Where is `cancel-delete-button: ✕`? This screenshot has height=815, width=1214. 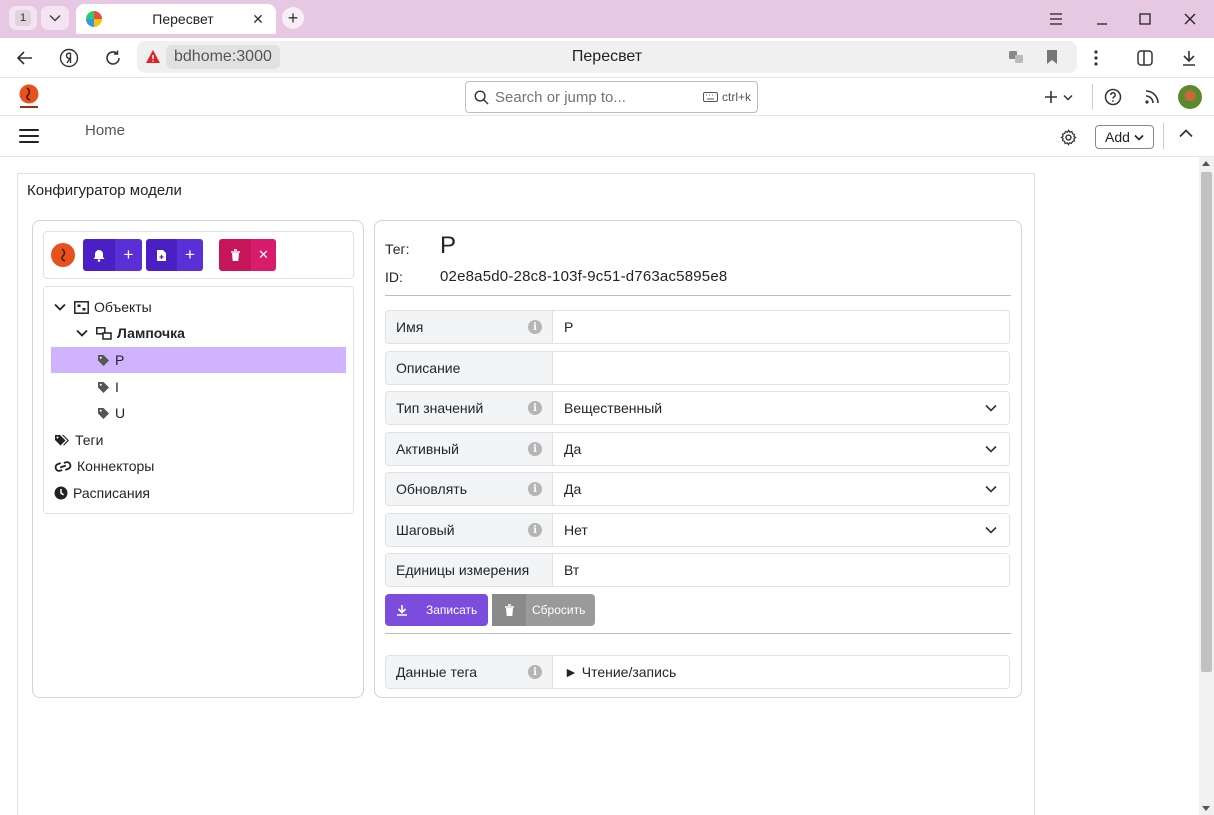 cancel-delete-button: ✕ is located at coordinates (263, 255).